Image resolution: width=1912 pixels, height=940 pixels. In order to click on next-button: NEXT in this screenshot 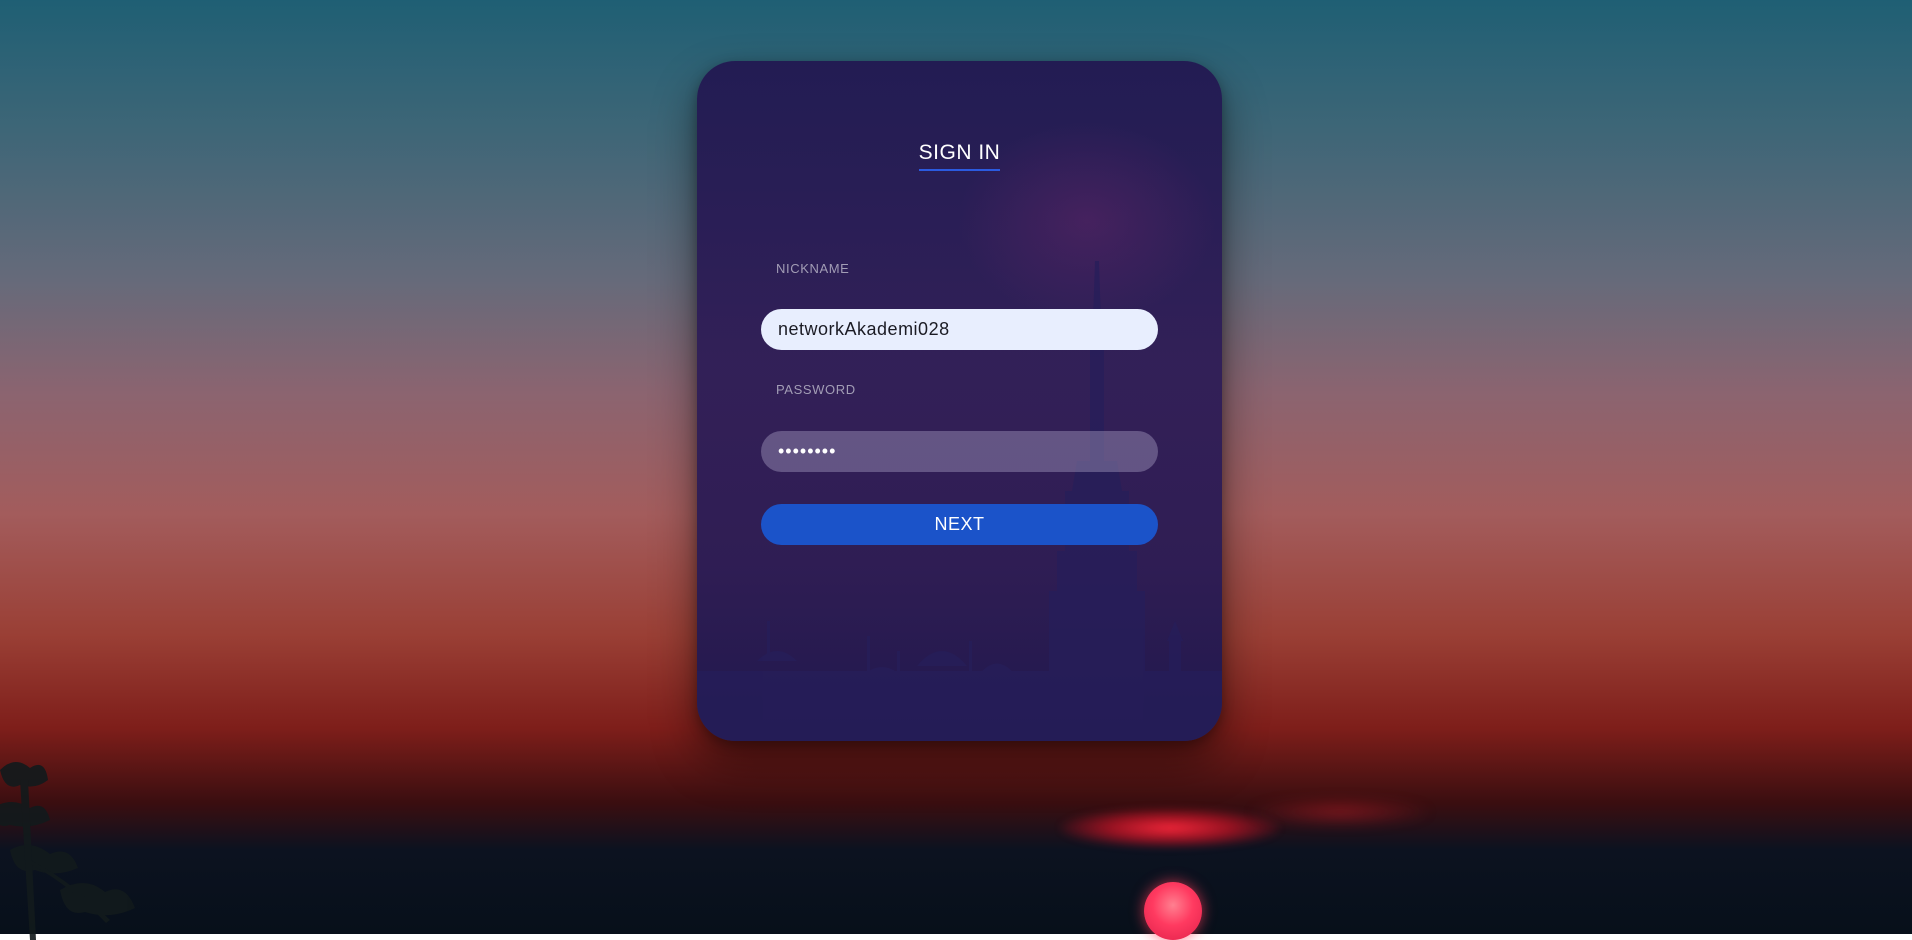, I will do `click(959, 524)`.